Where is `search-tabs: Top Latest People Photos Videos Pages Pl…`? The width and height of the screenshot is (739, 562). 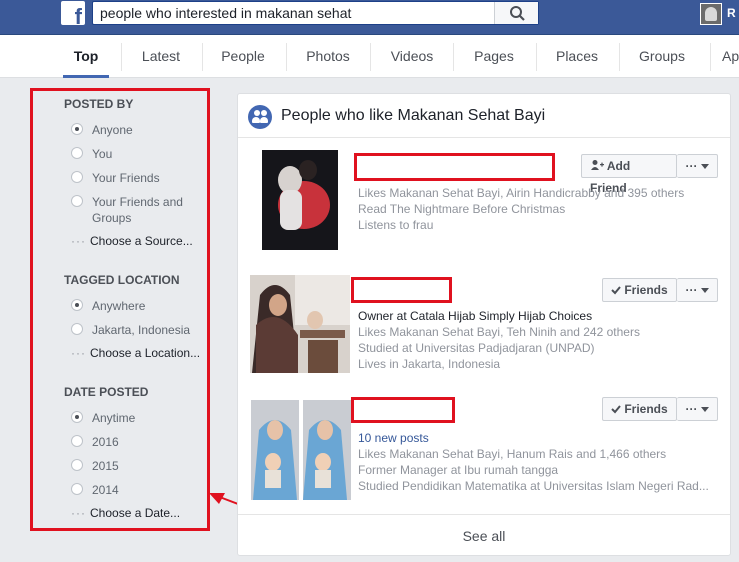 search-tabs: Top Latest People Photos Videos Pages Pl… is located at coordinates (369, 56).